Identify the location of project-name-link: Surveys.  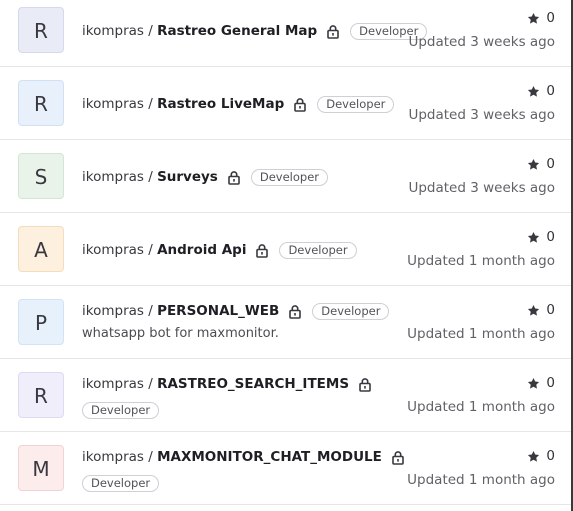
(187, 177).